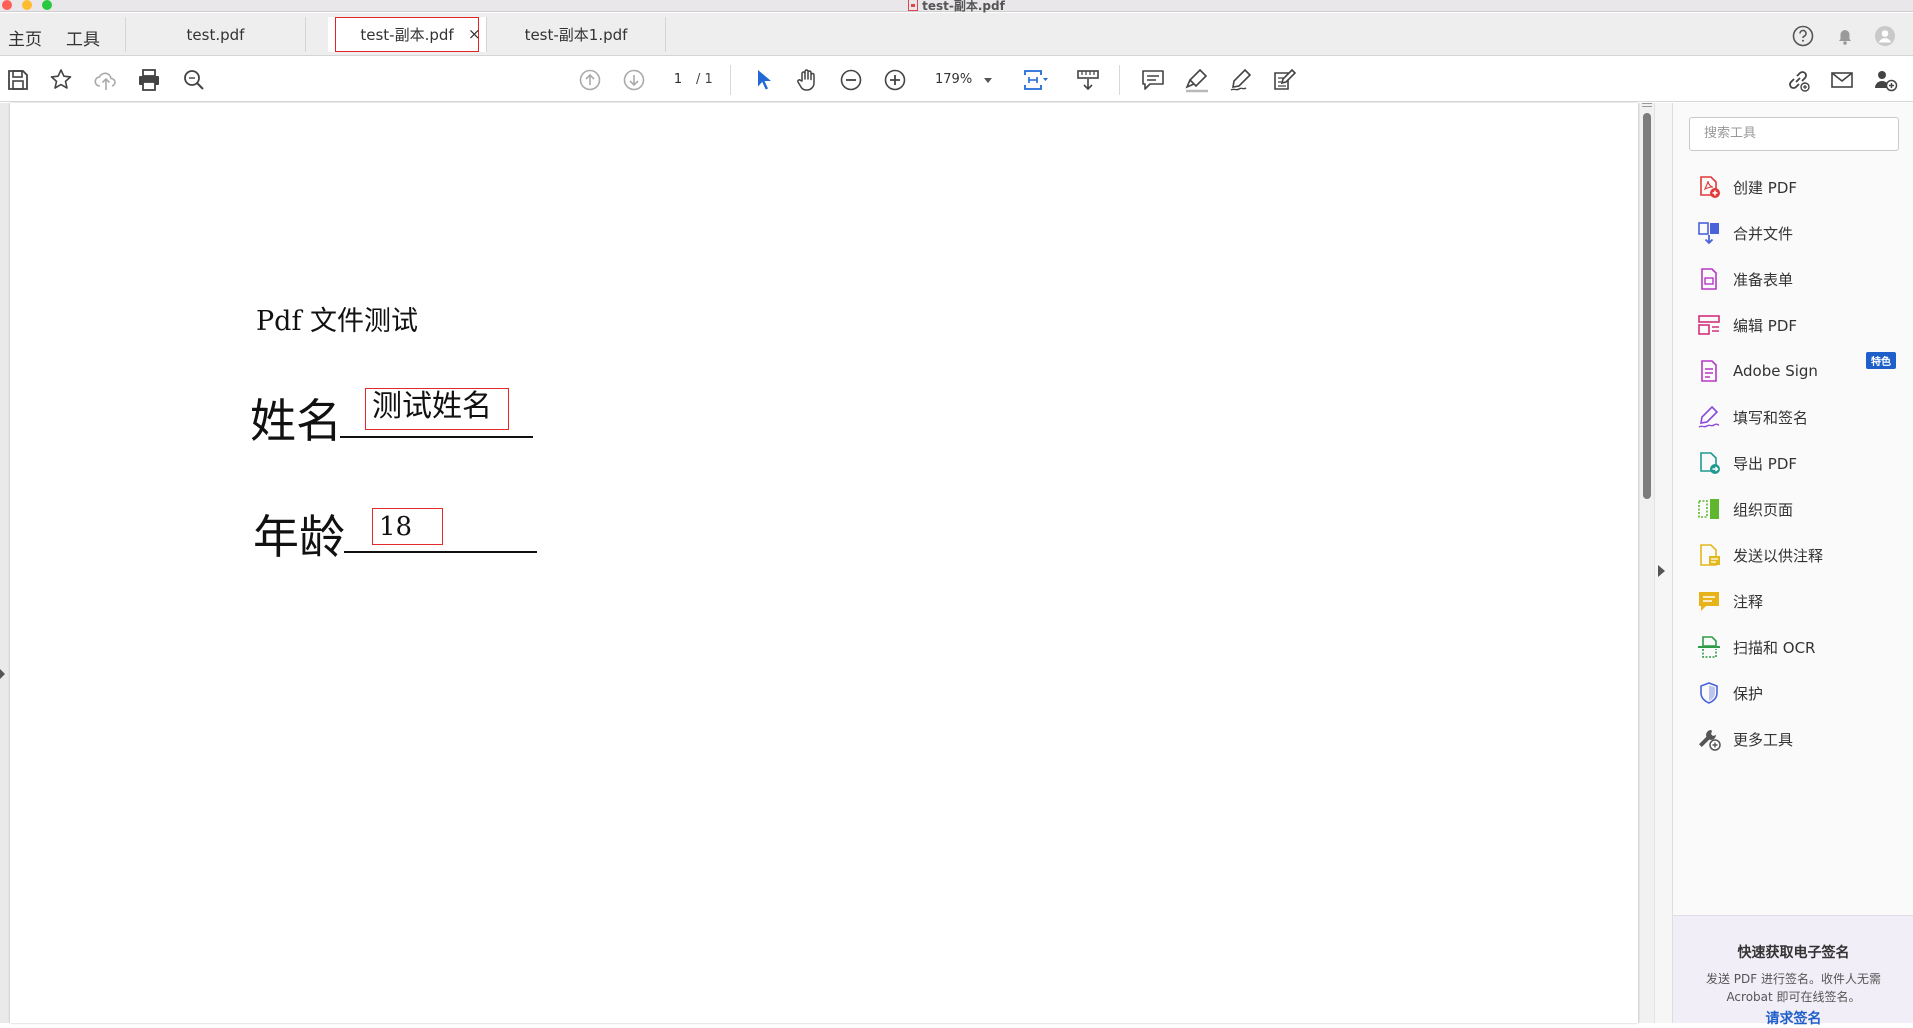 The image size is (1913, 1028). I want to click on tool-scan-ocr: 扫描和 OCR, so click(1802, 647).